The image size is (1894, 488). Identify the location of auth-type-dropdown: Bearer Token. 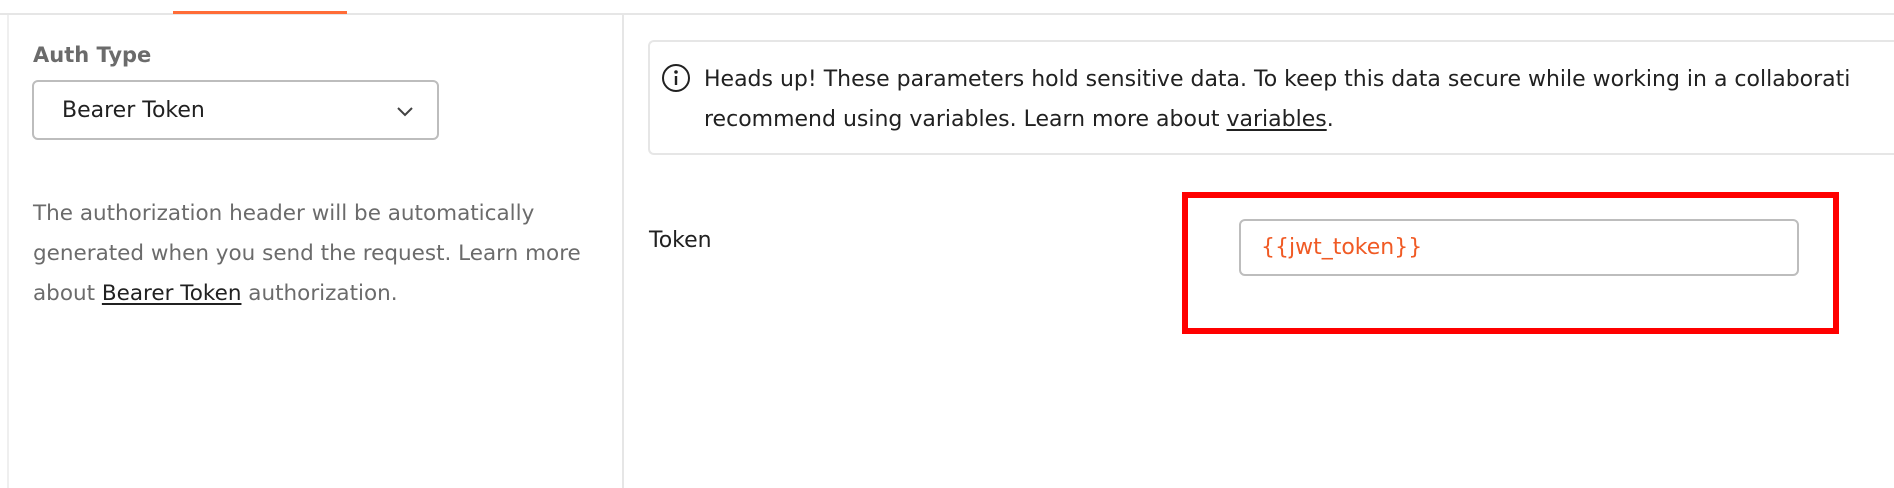
(235, 110).